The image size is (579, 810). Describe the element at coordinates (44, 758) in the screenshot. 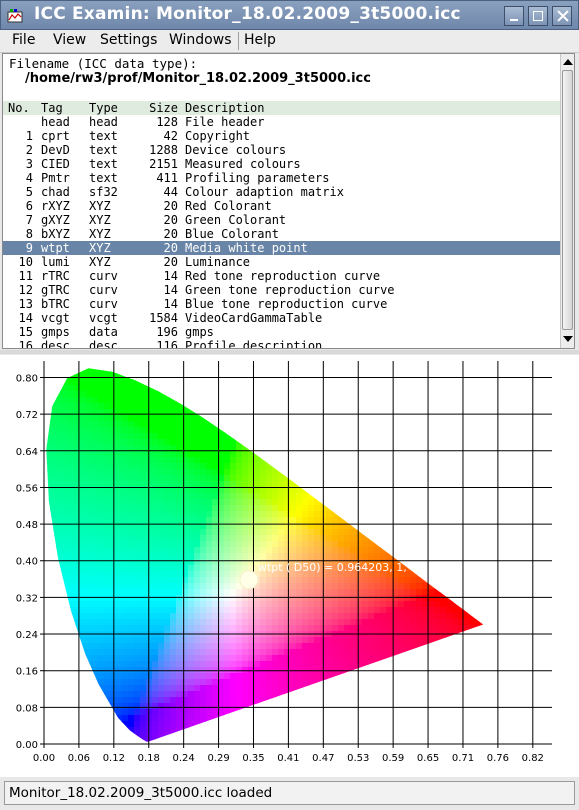

I see `x-tick-label: 0.00` at that location.